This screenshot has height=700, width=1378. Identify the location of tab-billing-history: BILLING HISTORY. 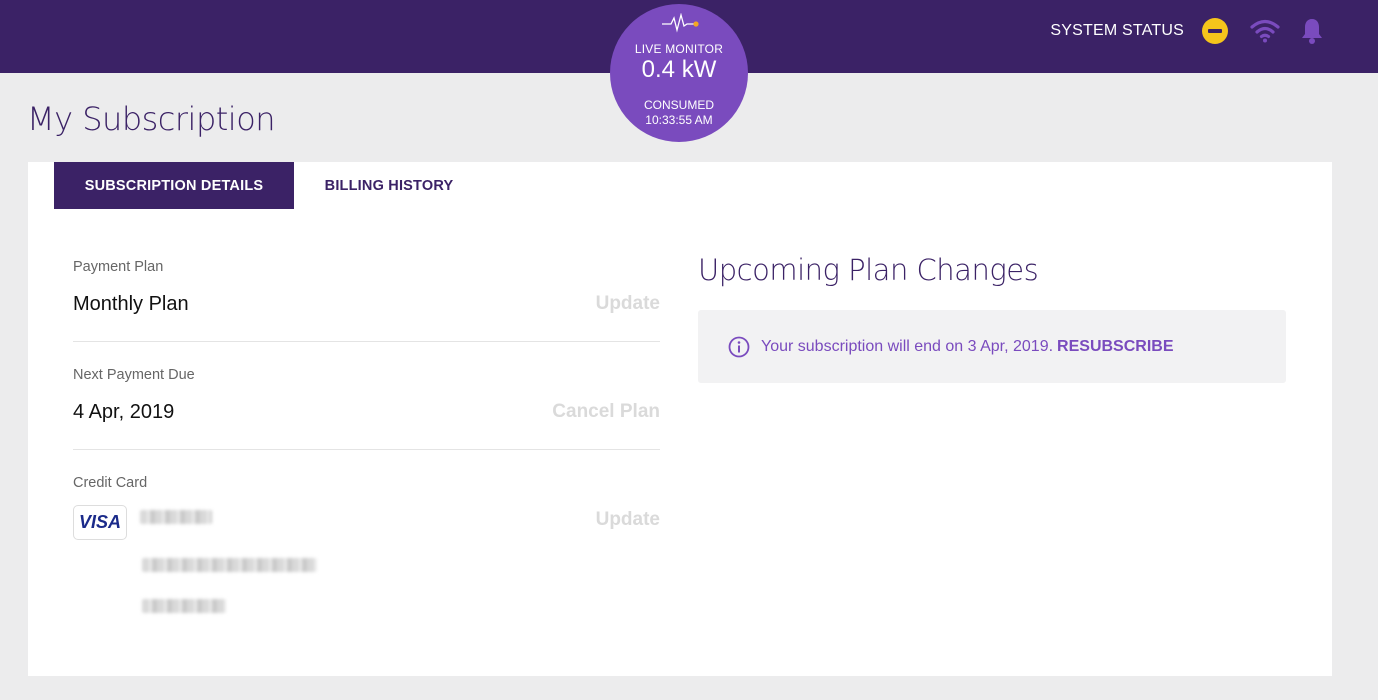
(389, 185).